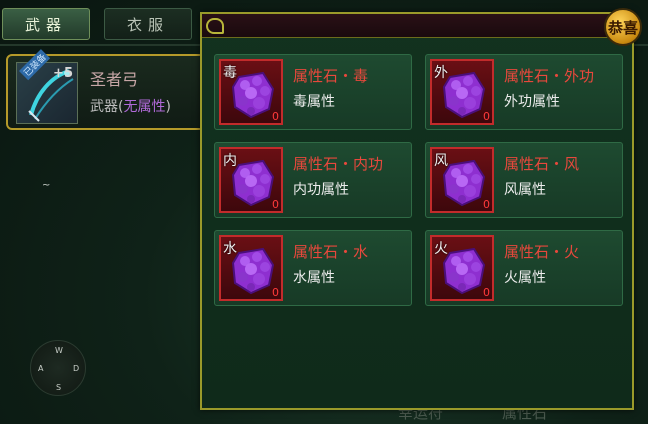 The height and width of the screenshot is (424, 648). What do you see at coordinates (114, 79) in the screenshot?
I see `weapon-name: 圣者弓` at bounding box center [114, 79].